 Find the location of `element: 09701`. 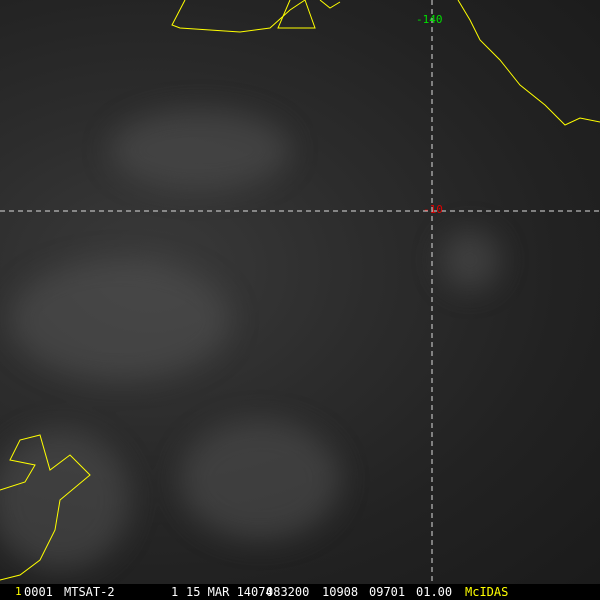

element: 09701 is located at coordinates (387, 592).